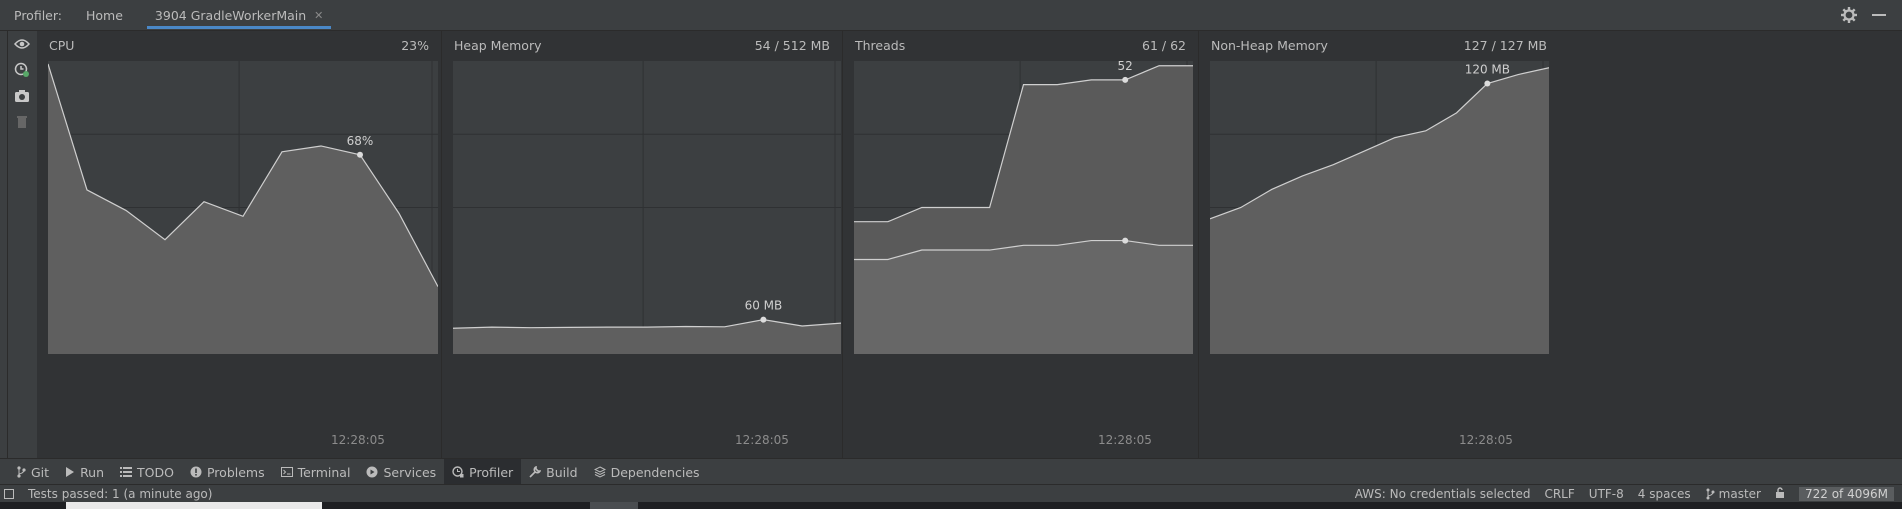 This screenshot has width=1902, height=509. Describe the element at coordinates (22, 244) in the screenshot. I see `profiler-actions` at that location.